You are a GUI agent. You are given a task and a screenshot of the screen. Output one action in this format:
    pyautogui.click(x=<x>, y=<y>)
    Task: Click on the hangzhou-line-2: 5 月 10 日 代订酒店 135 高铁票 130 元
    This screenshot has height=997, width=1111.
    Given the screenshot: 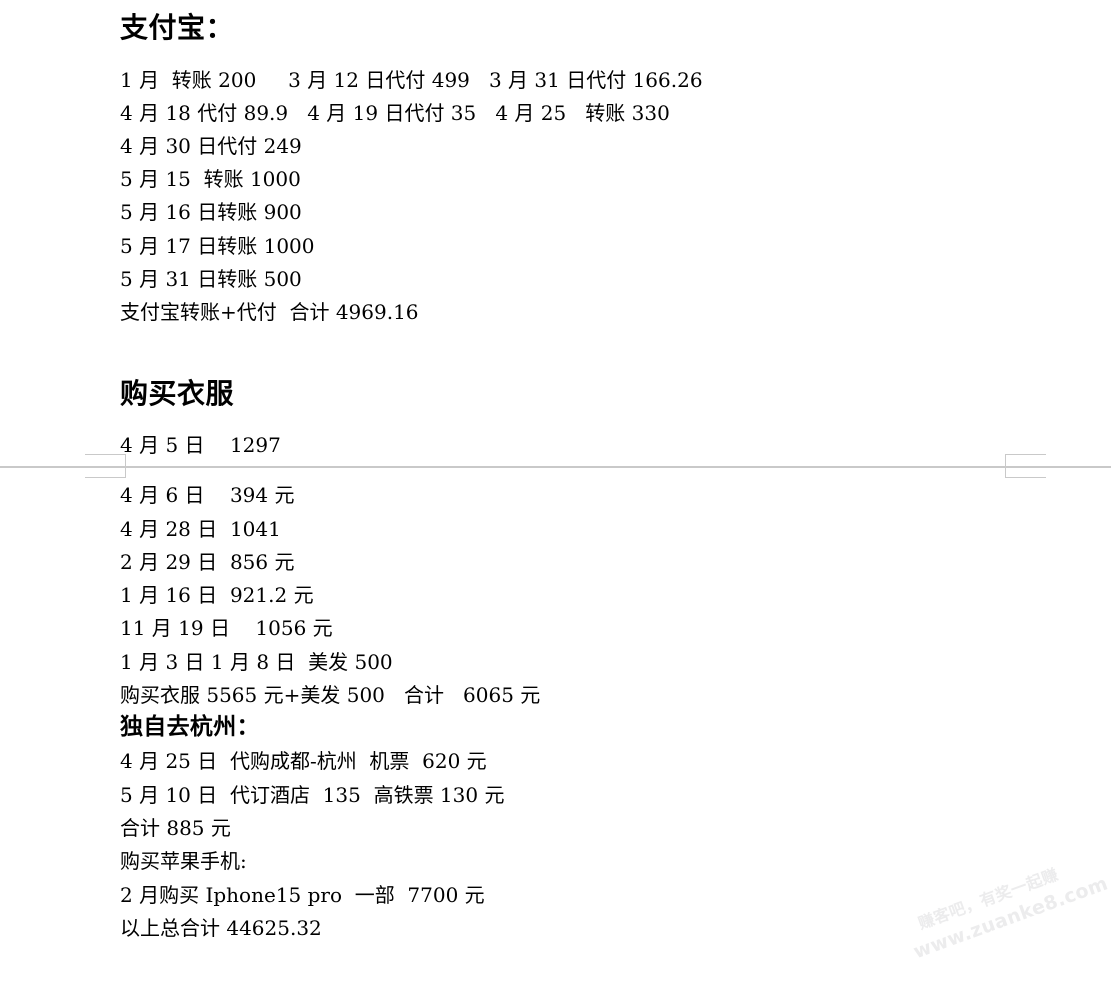 What is the action you would take?
    pyautogui.click(x=312, y=795)
    